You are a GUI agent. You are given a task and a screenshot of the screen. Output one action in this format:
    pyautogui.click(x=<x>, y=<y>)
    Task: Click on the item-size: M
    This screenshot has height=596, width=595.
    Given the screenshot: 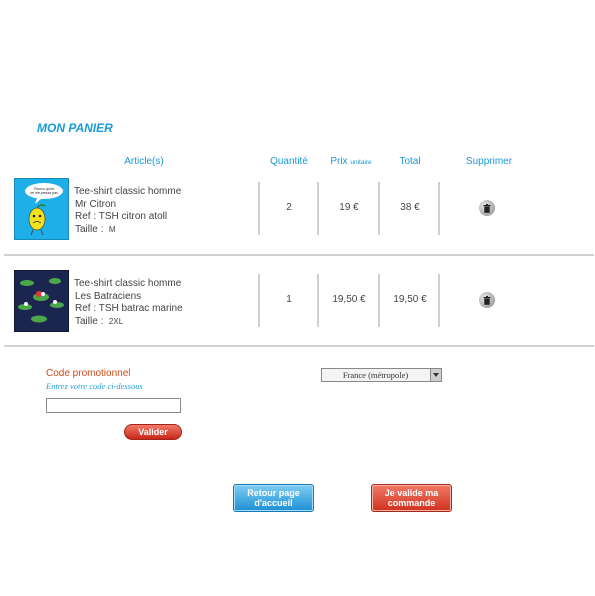 What is the action you would take?
    pyautogui.click(x=112, y=229)
    